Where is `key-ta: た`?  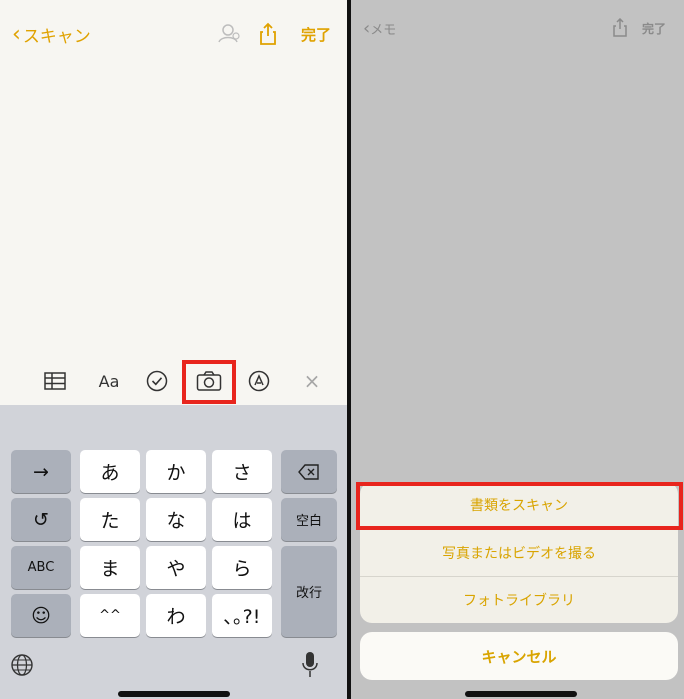
key-ta: た is located at coordinates (110, 519).